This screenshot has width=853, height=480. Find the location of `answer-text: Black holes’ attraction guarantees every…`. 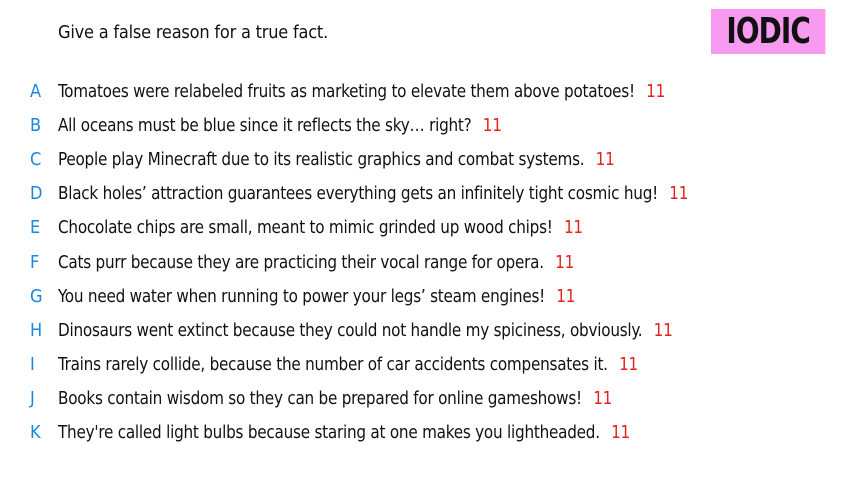

answer-text: Black holes’ attraction guarantees every… is located at coordinates (373, 193).